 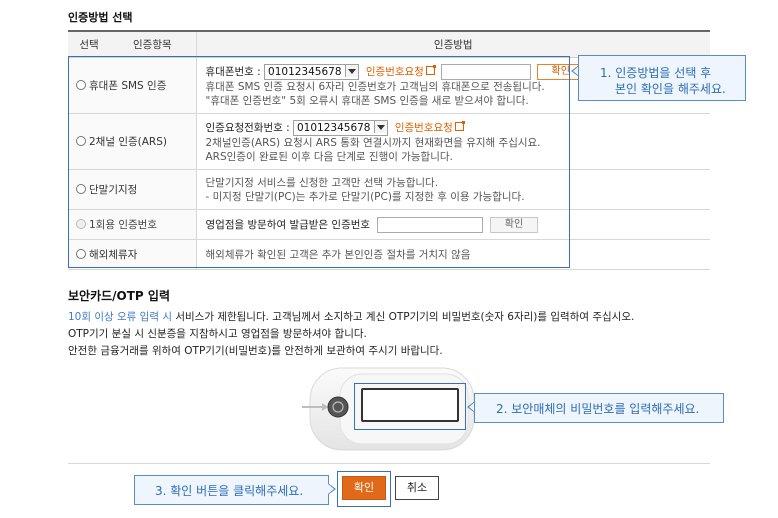 I want to click on callout-step1: 1. 인증방법을 선택 후 본인 확인을 해주세요., so click(x=662, y=78).